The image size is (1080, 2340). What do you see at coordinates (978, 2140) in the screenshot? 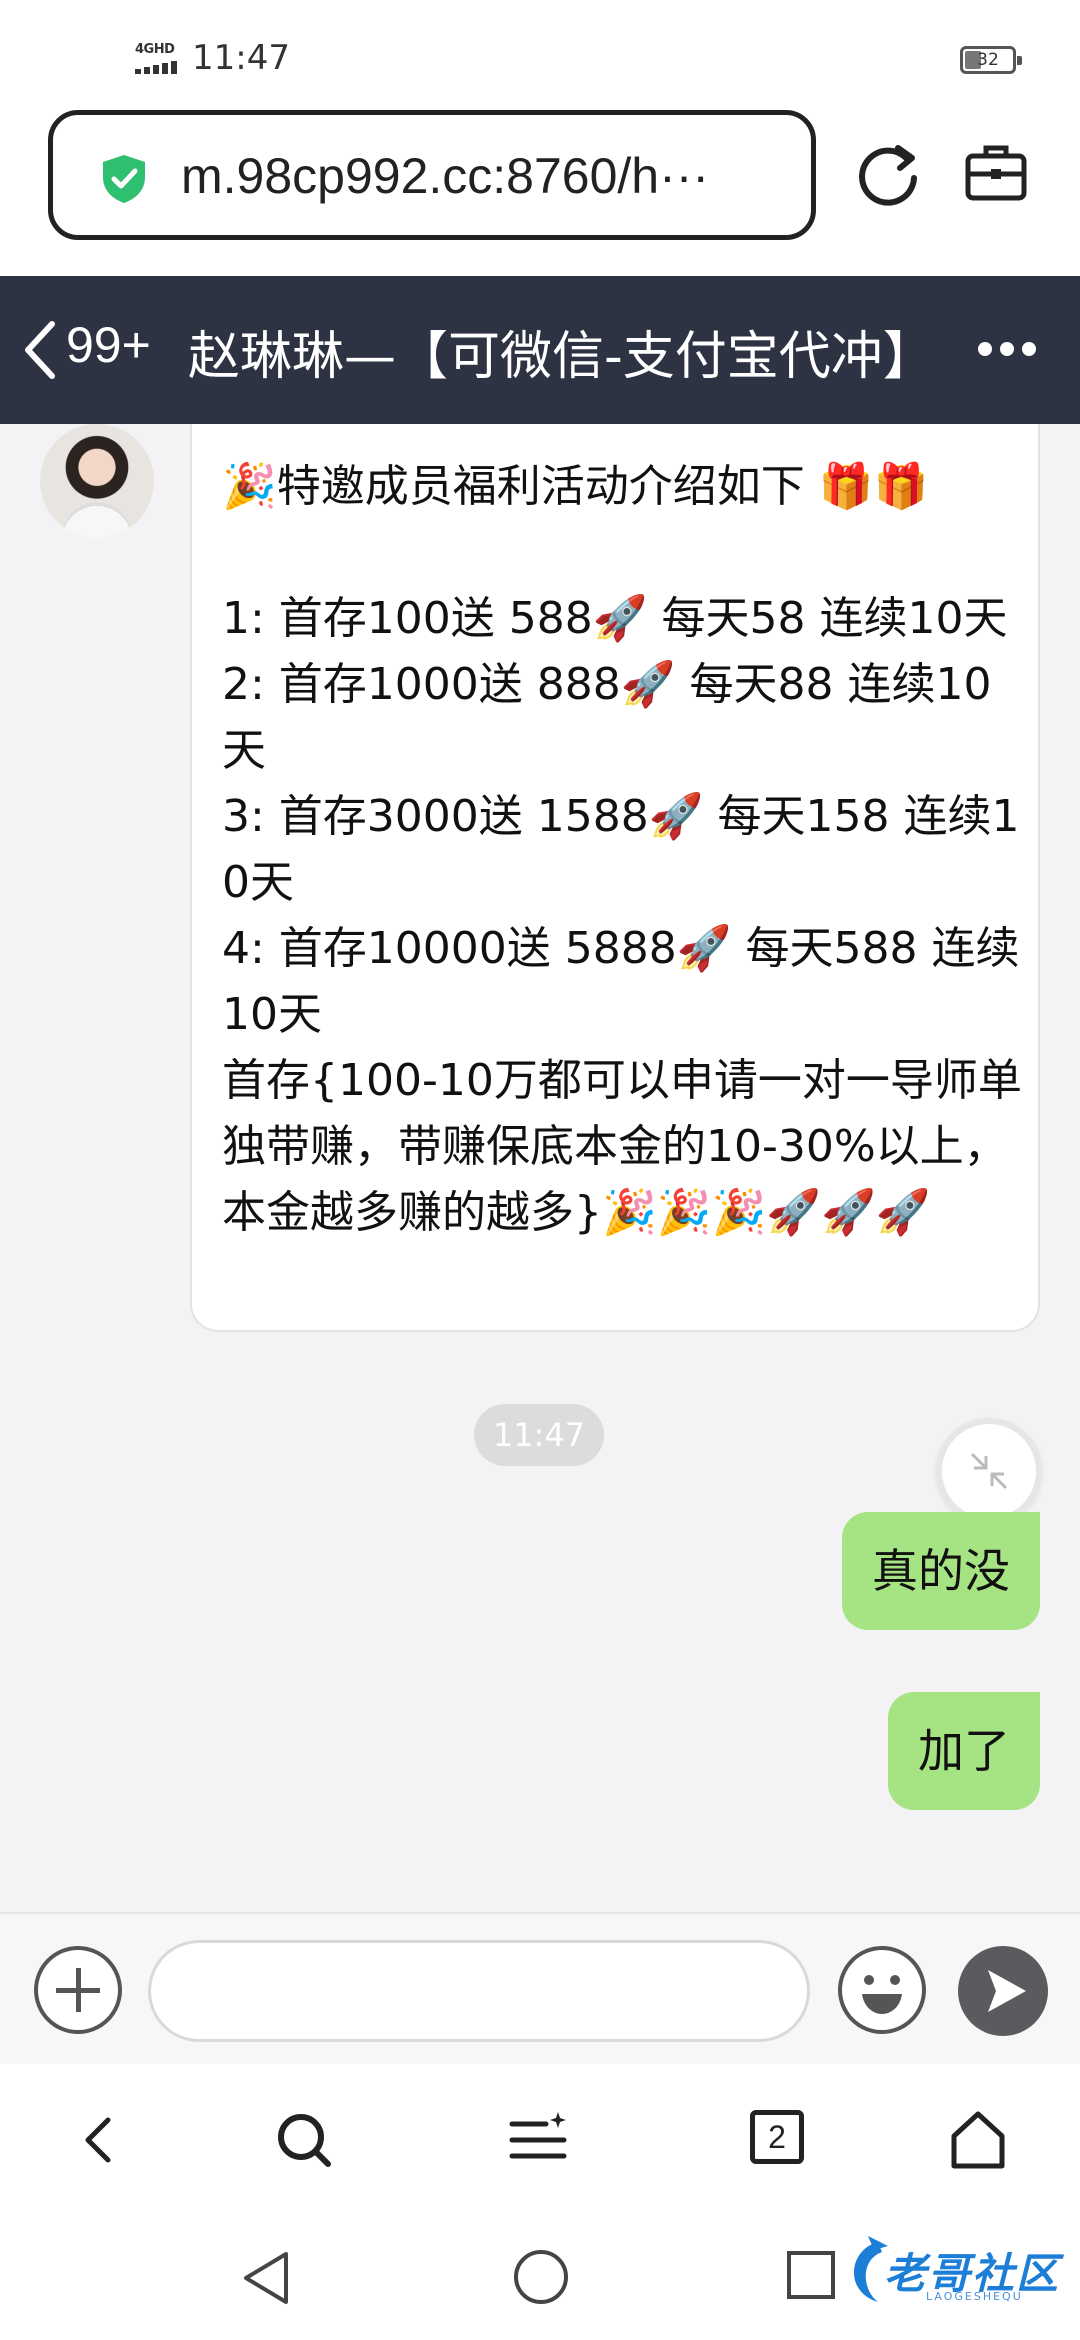
I see `home-icon` at bounding box center [978, 2140].